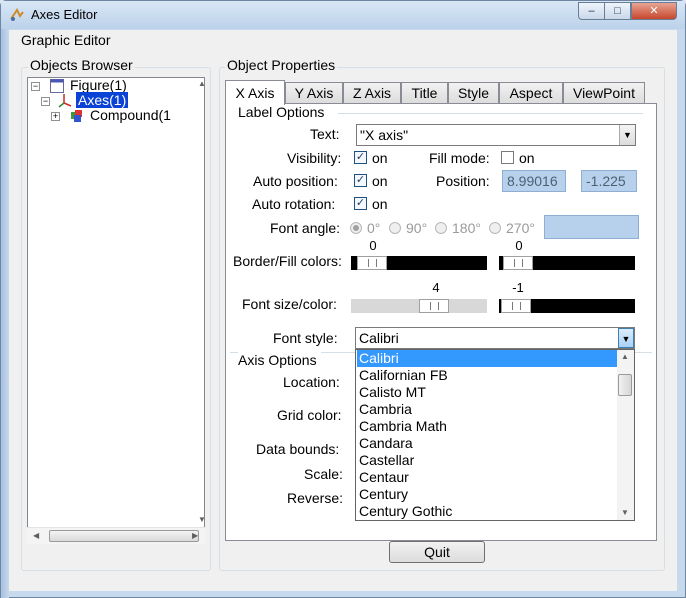 The image size is (686, 598). I want to click on scroll-thumb, so click(124, 536).